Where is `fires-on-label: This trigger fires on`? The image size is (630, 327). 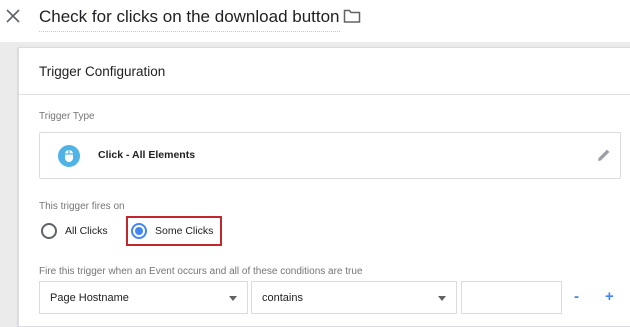
fires-on-label: This trigger fires on is located at coordinates (82, 206).